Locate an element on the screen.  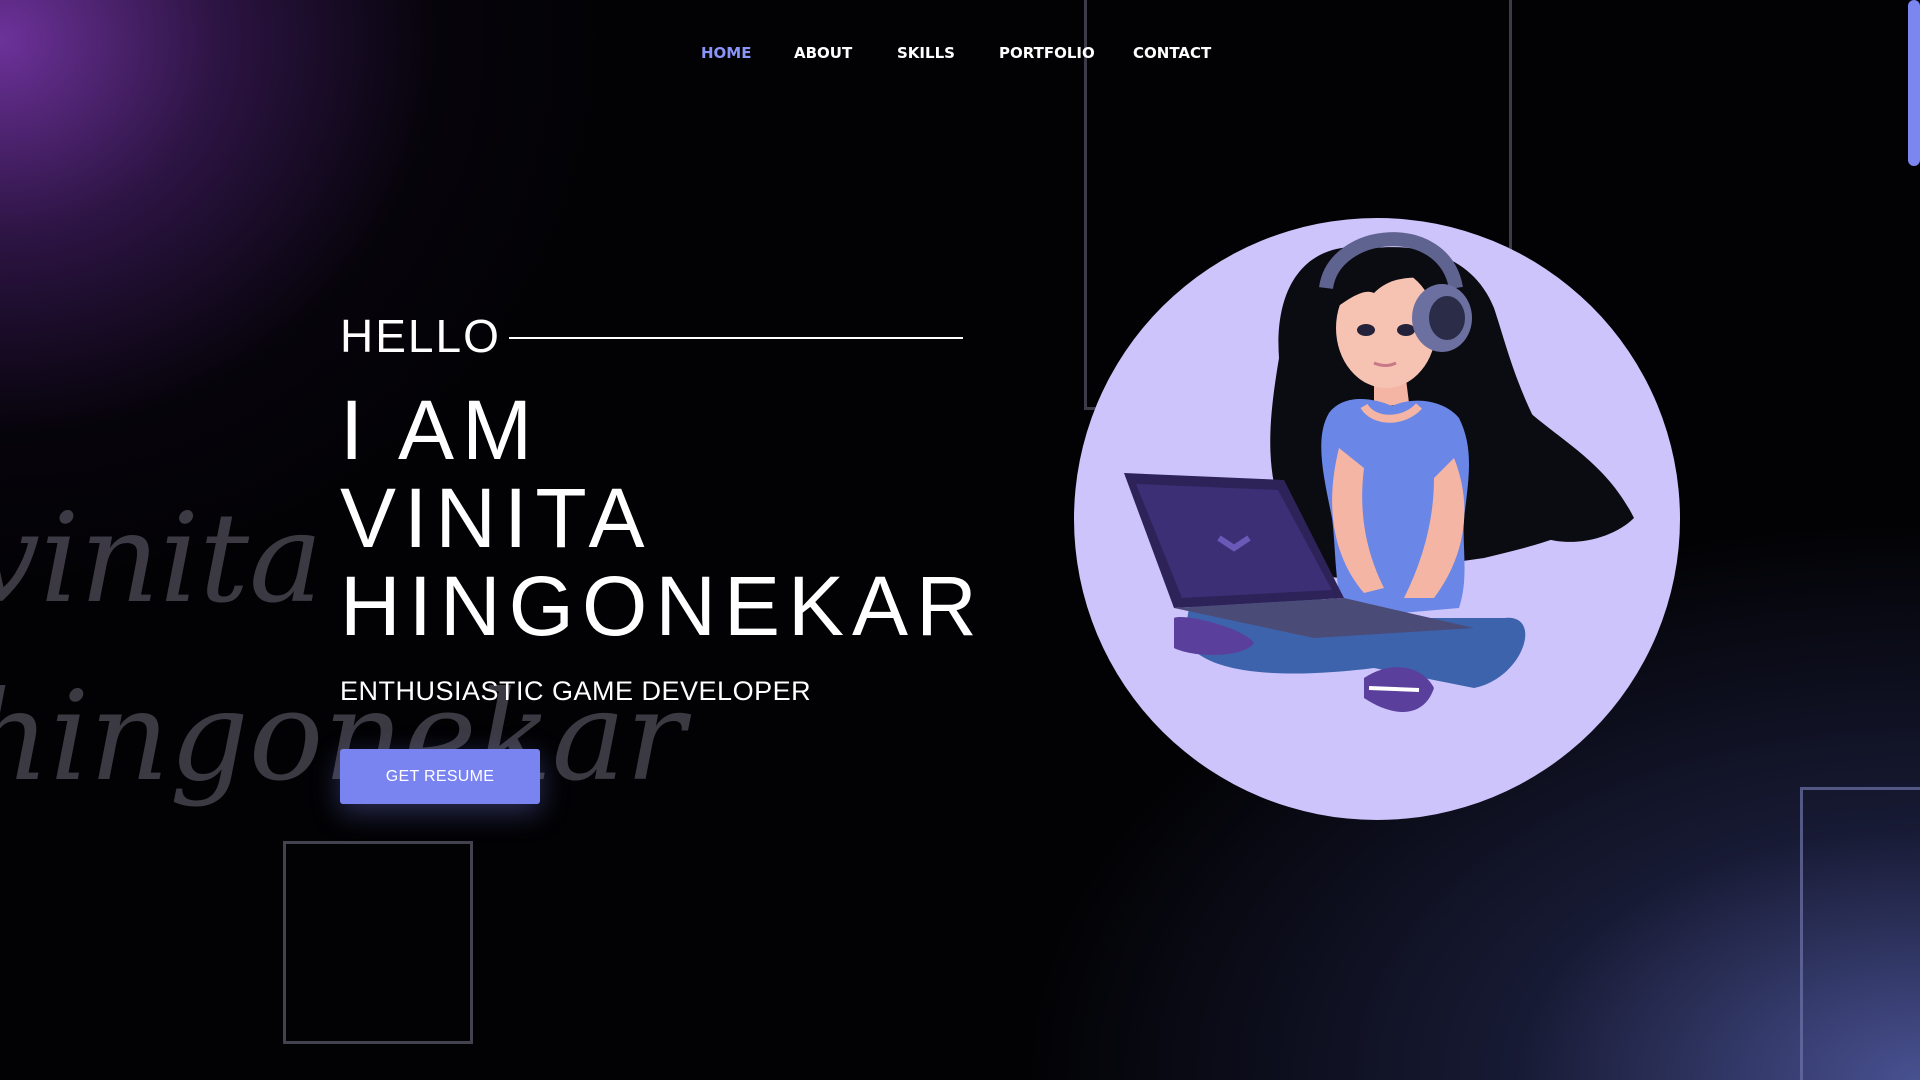
name-line-intro: I AM is located at coordinates (440, 430).